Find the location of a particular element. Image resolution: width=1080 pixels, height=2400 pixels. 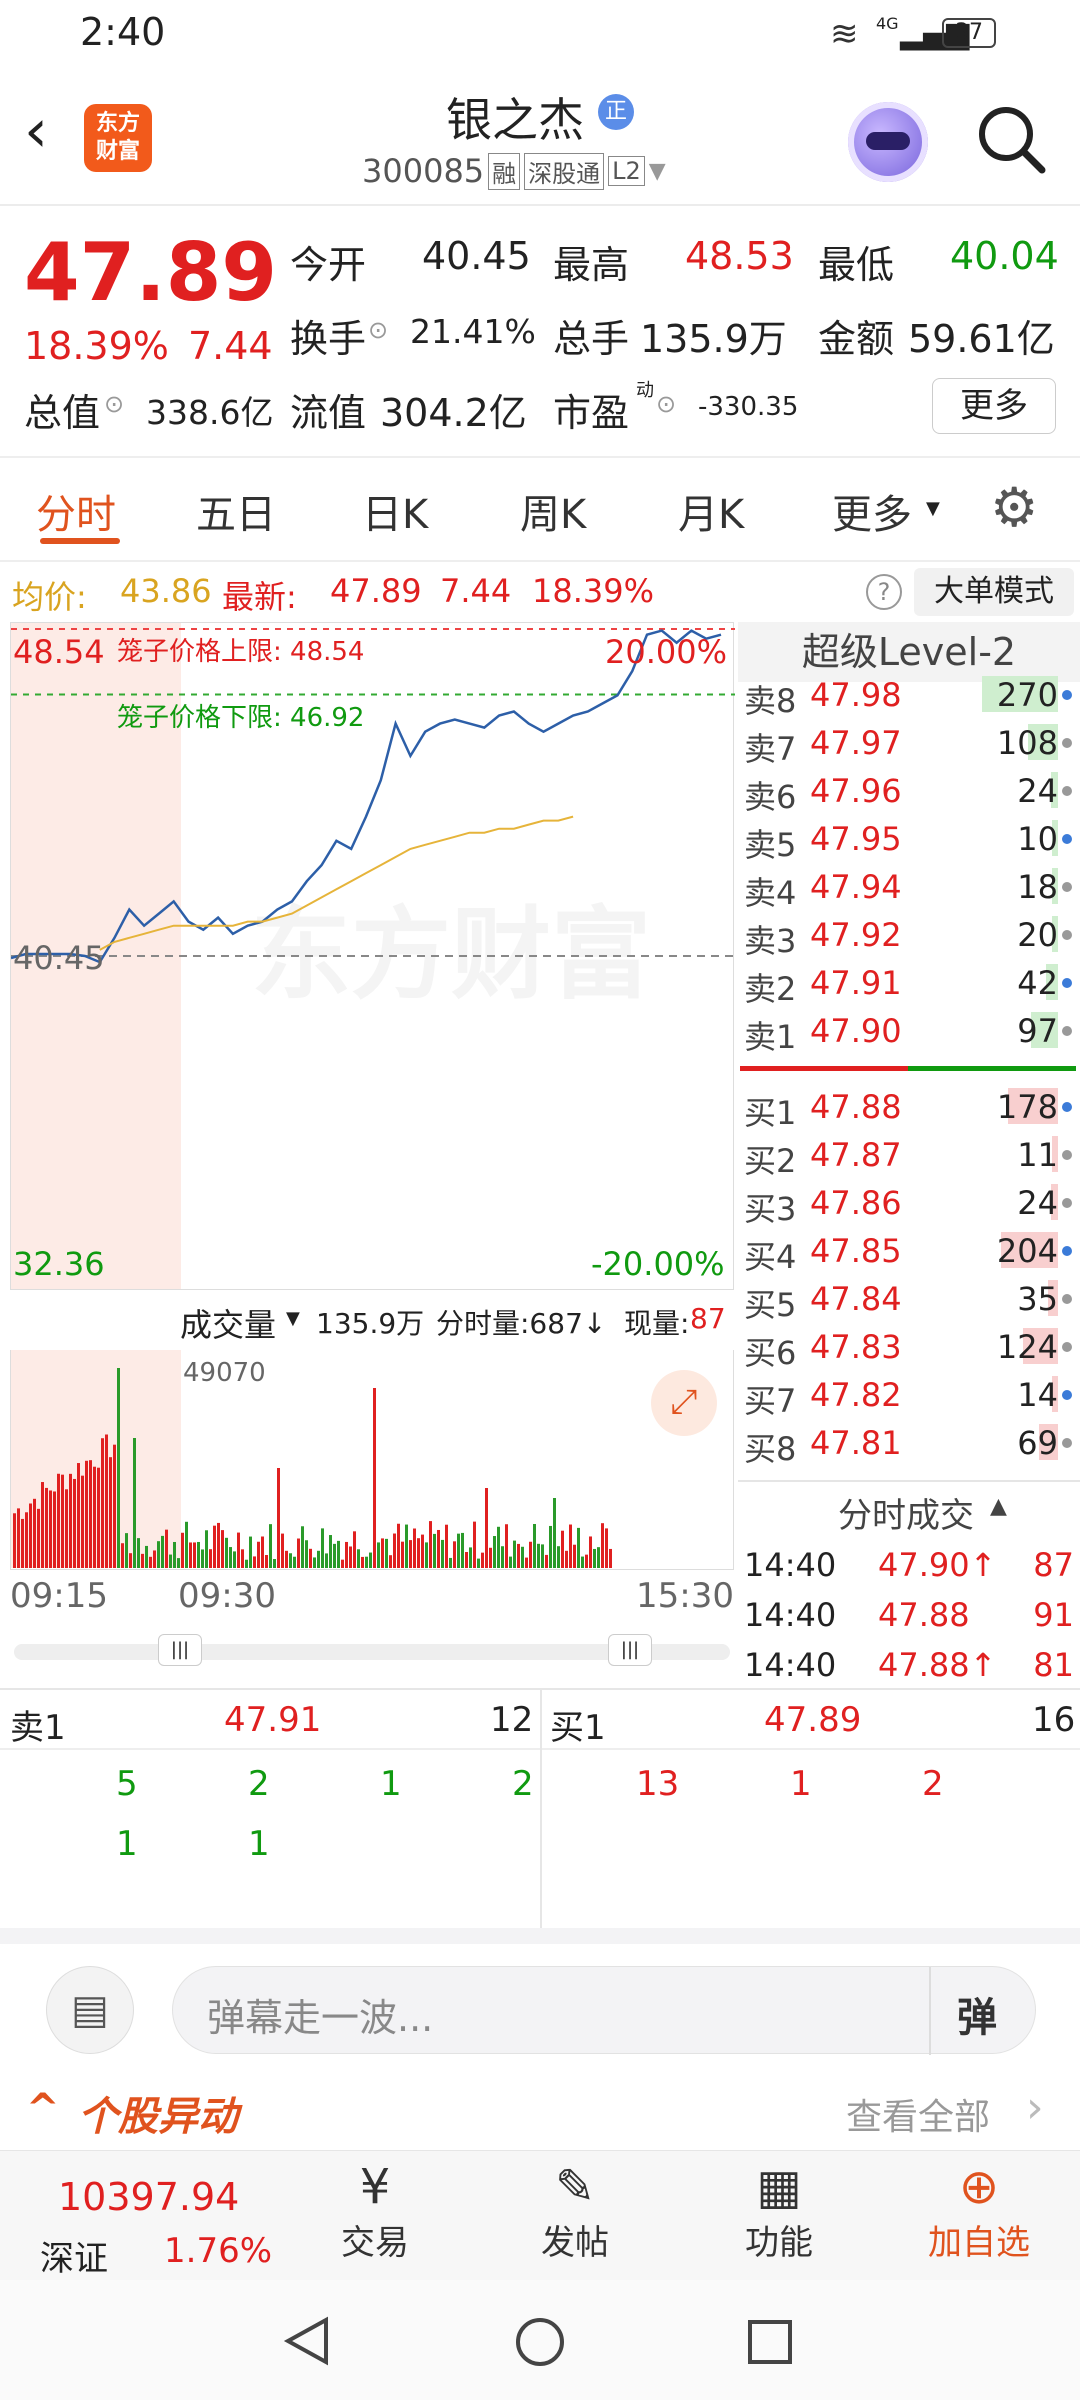

recents-square-icon is located at coordinates (770, 2342).